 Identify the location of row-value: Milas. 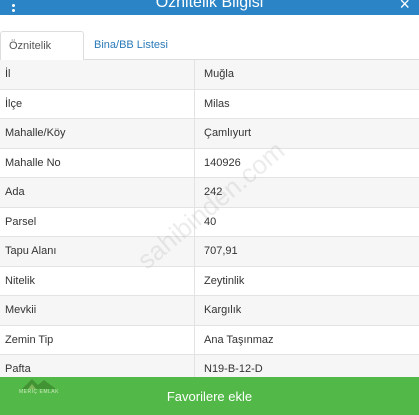
(217, 103).